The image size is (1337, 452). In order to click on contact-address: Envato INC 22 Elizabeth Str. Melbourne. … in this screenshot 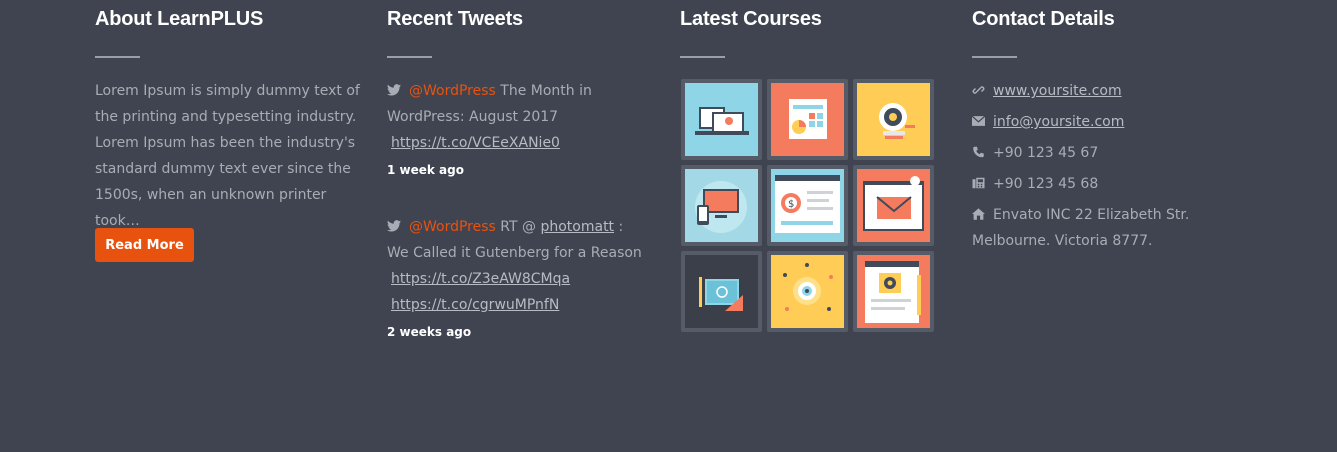, I will do `click(1102, 228)`.